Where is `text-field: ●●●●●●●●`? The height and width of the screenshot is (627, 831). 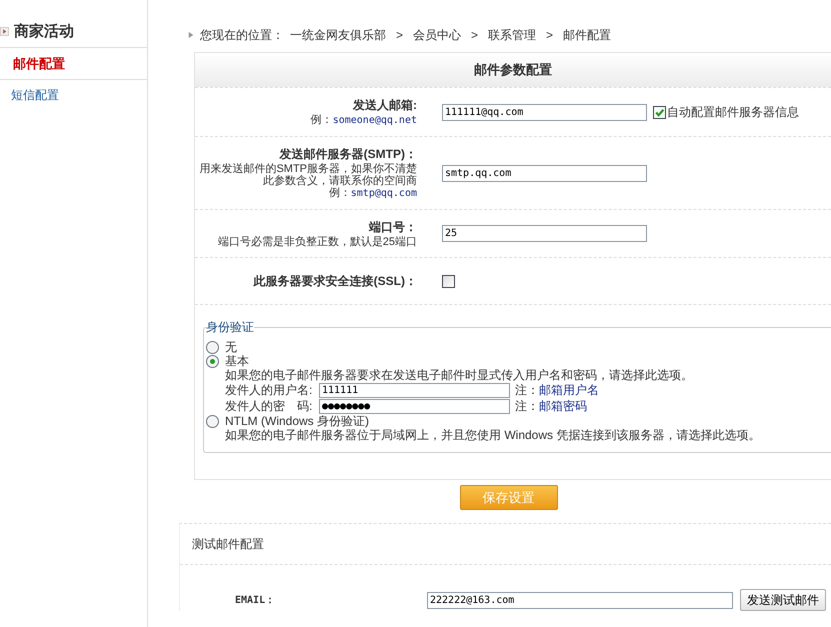
text-field: ●●●●●●●● is located at coordinates (414, 406).